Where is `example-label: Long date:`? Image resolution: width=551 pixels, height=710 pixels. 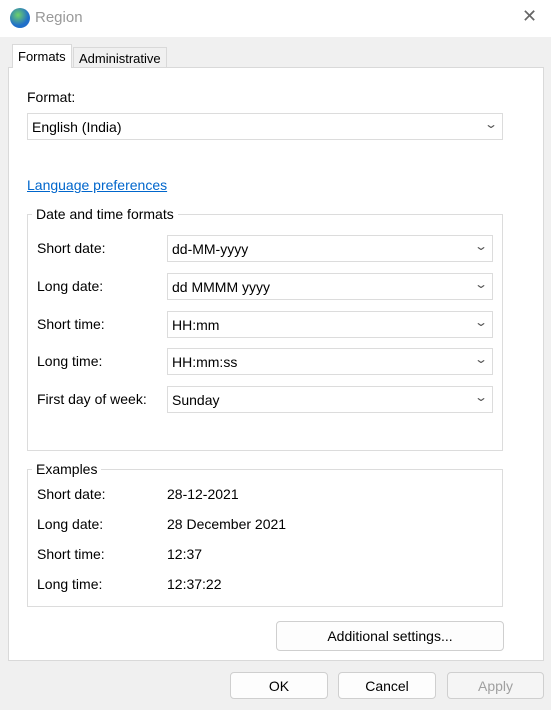 example-label: Long date: is located at coordinates (70, 524).